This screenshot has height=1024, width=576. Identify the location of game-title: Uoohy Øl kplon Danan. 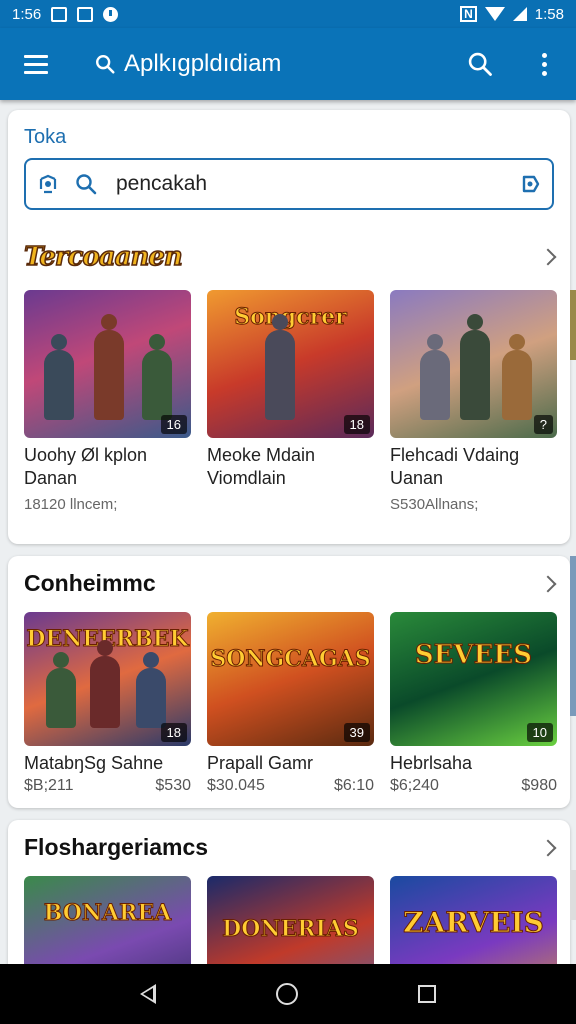
(86, 466).